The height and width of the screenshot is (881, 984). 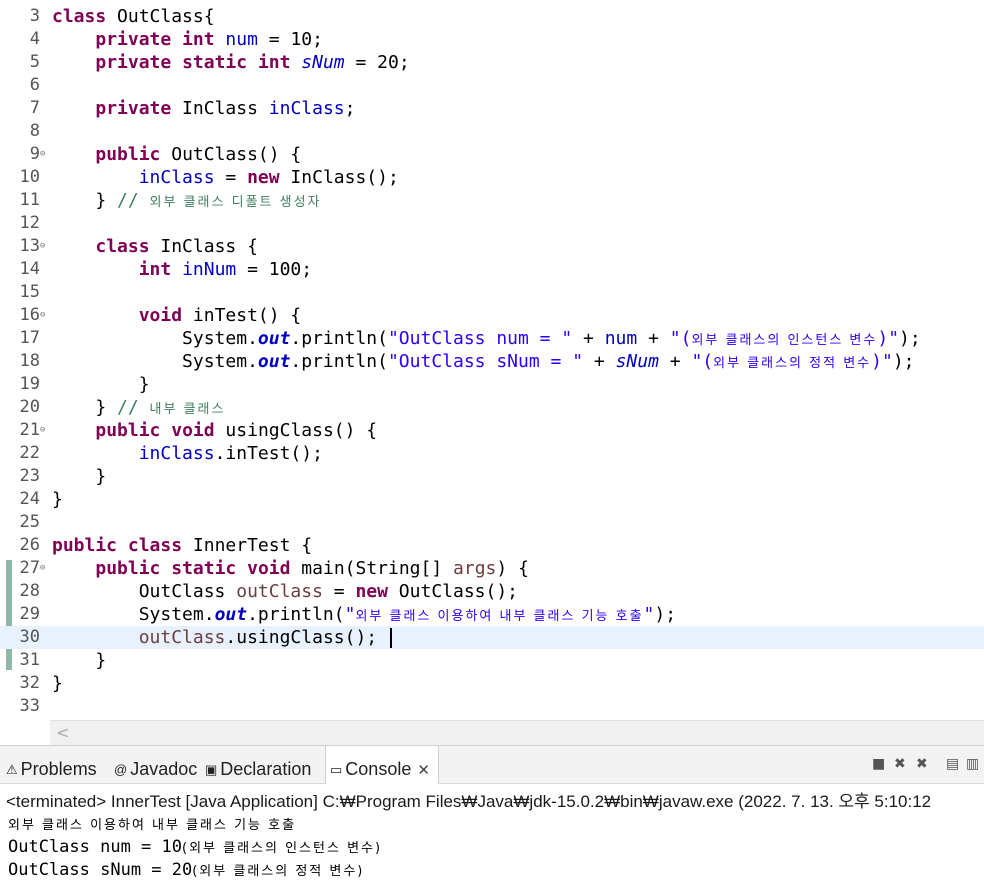 What do you see at coordinates (29, 407) in the screenshot?
I see `line-number: 20` at bounding box center [29, 407].